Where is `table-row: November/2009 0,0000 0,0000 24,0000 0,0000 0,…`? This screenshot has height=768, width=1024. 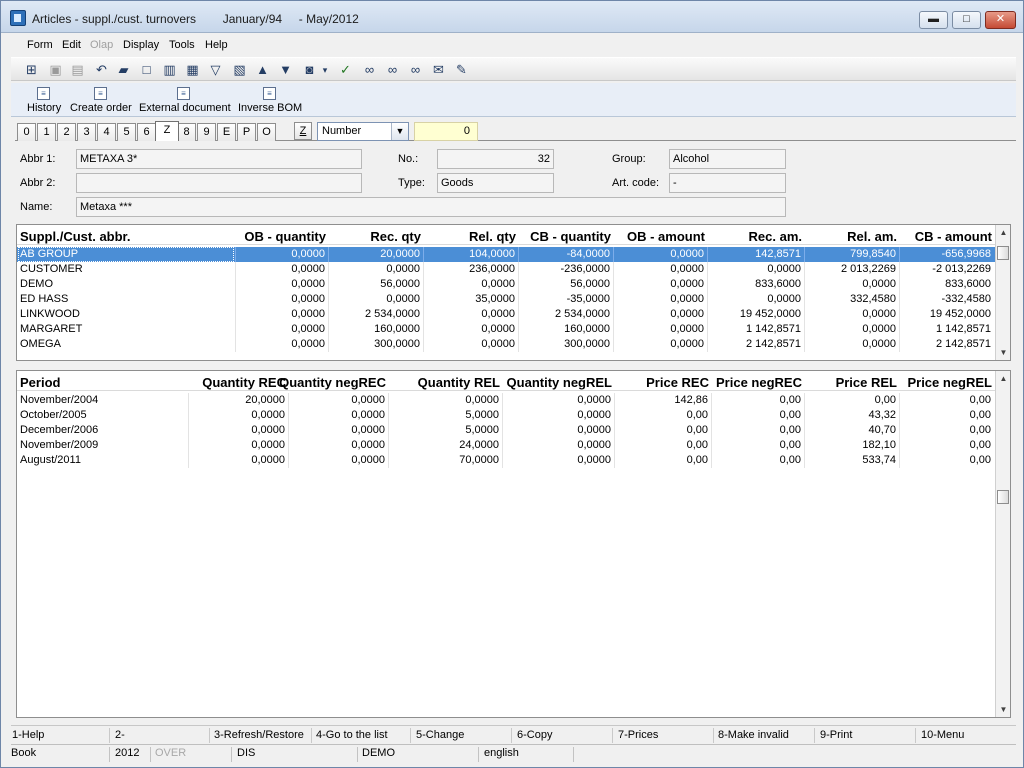 table-row: November/2009 0,0000 0,0000 24,0000 0,0000 0,… is located at coordinates (506, 445).